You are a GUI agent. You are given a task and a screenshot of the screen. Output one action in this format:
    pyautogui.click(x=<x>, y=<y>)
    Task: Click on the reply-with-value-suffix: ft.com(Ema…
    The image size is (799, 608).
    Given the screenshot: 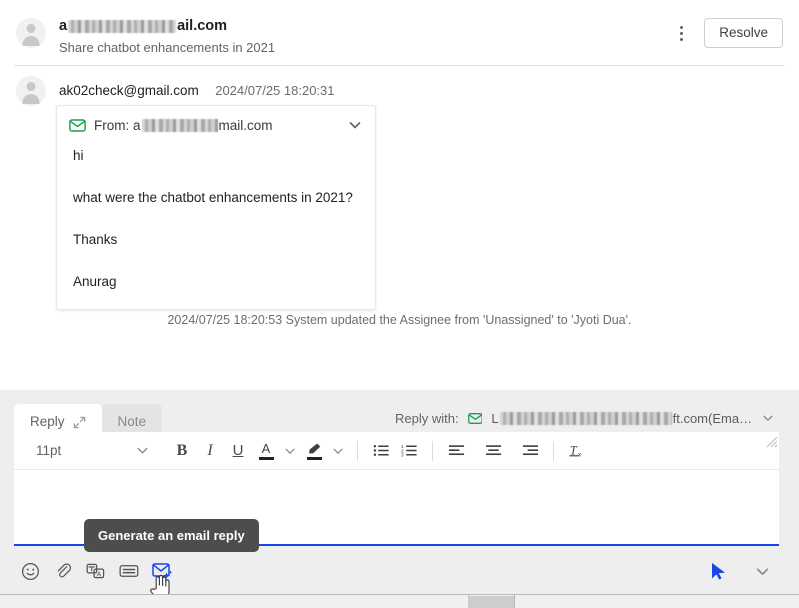 What is the action you would take?
    pyautogui.click(x=712, y=418)
    